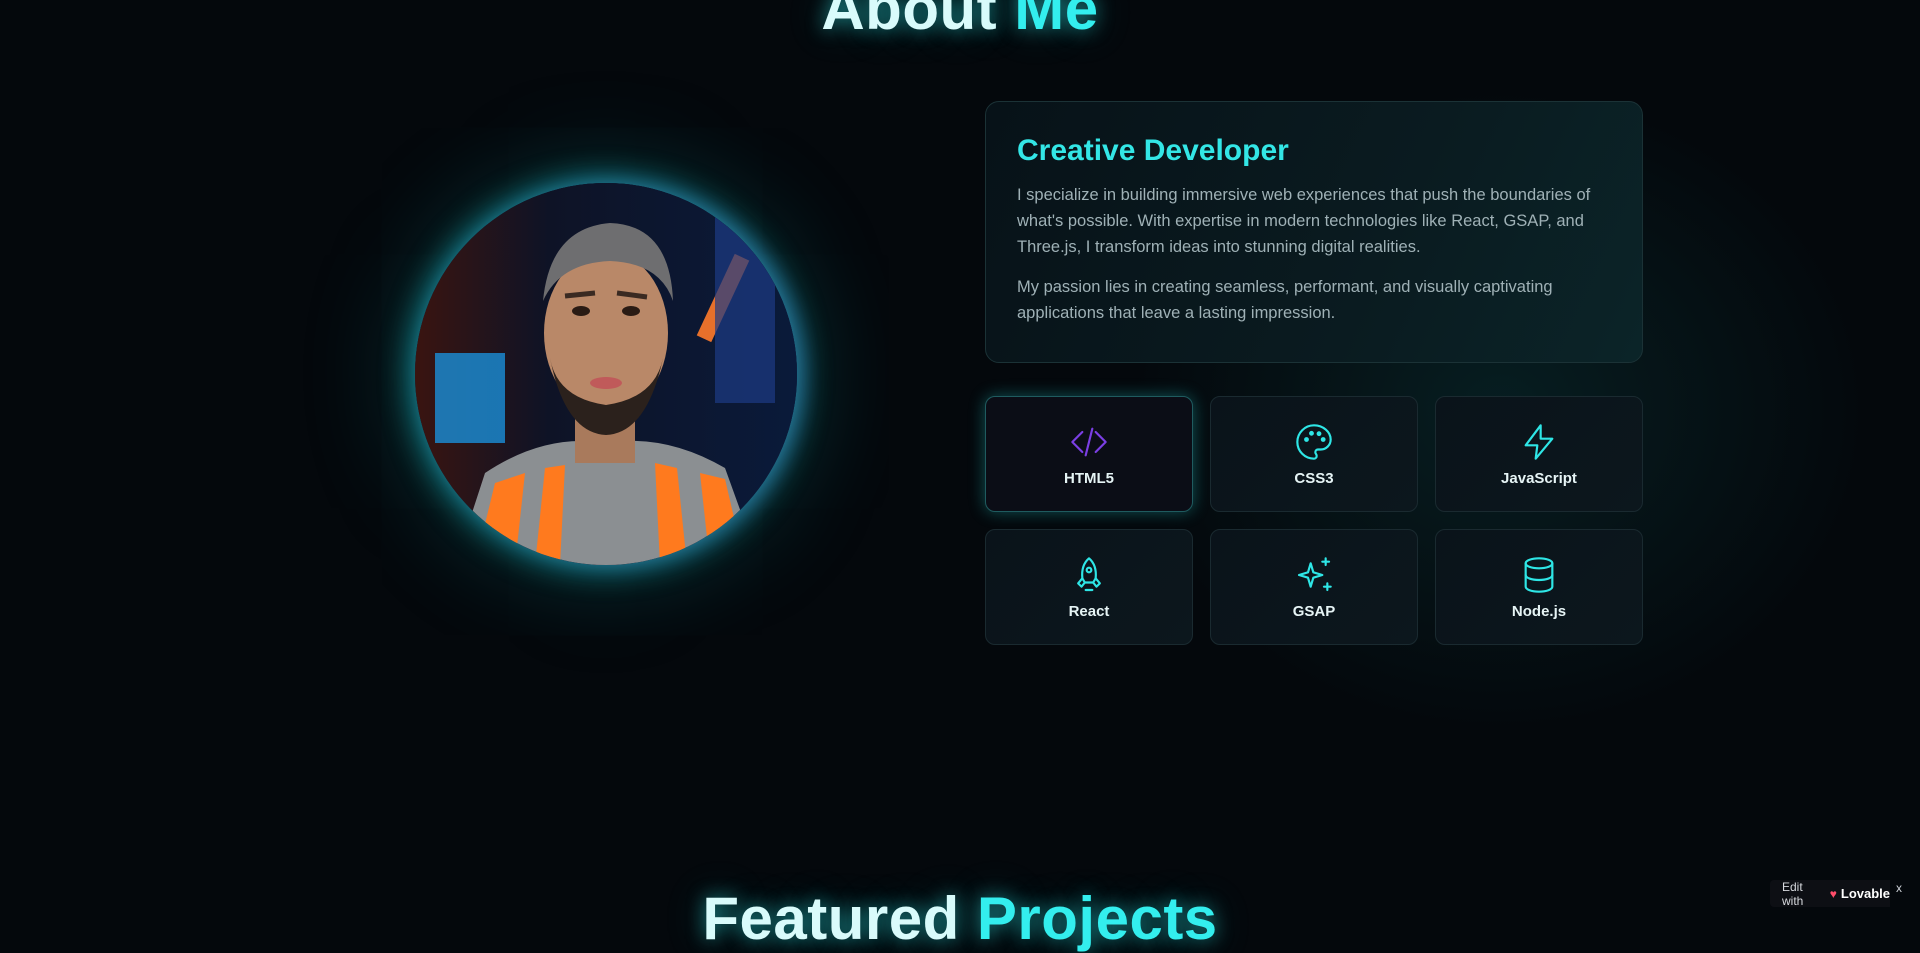  Describe the element at coordinates (1899, 888) in the screenshot. I see `badge-close-button: x` at that location.